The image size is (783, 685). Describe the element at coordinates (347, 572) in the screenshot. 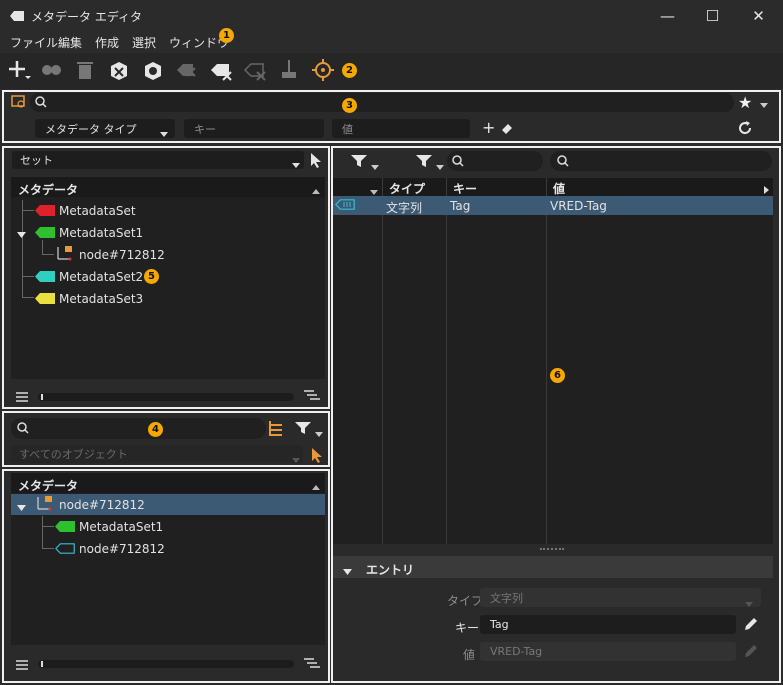

I see `collapse-arrow-icon` at that location.